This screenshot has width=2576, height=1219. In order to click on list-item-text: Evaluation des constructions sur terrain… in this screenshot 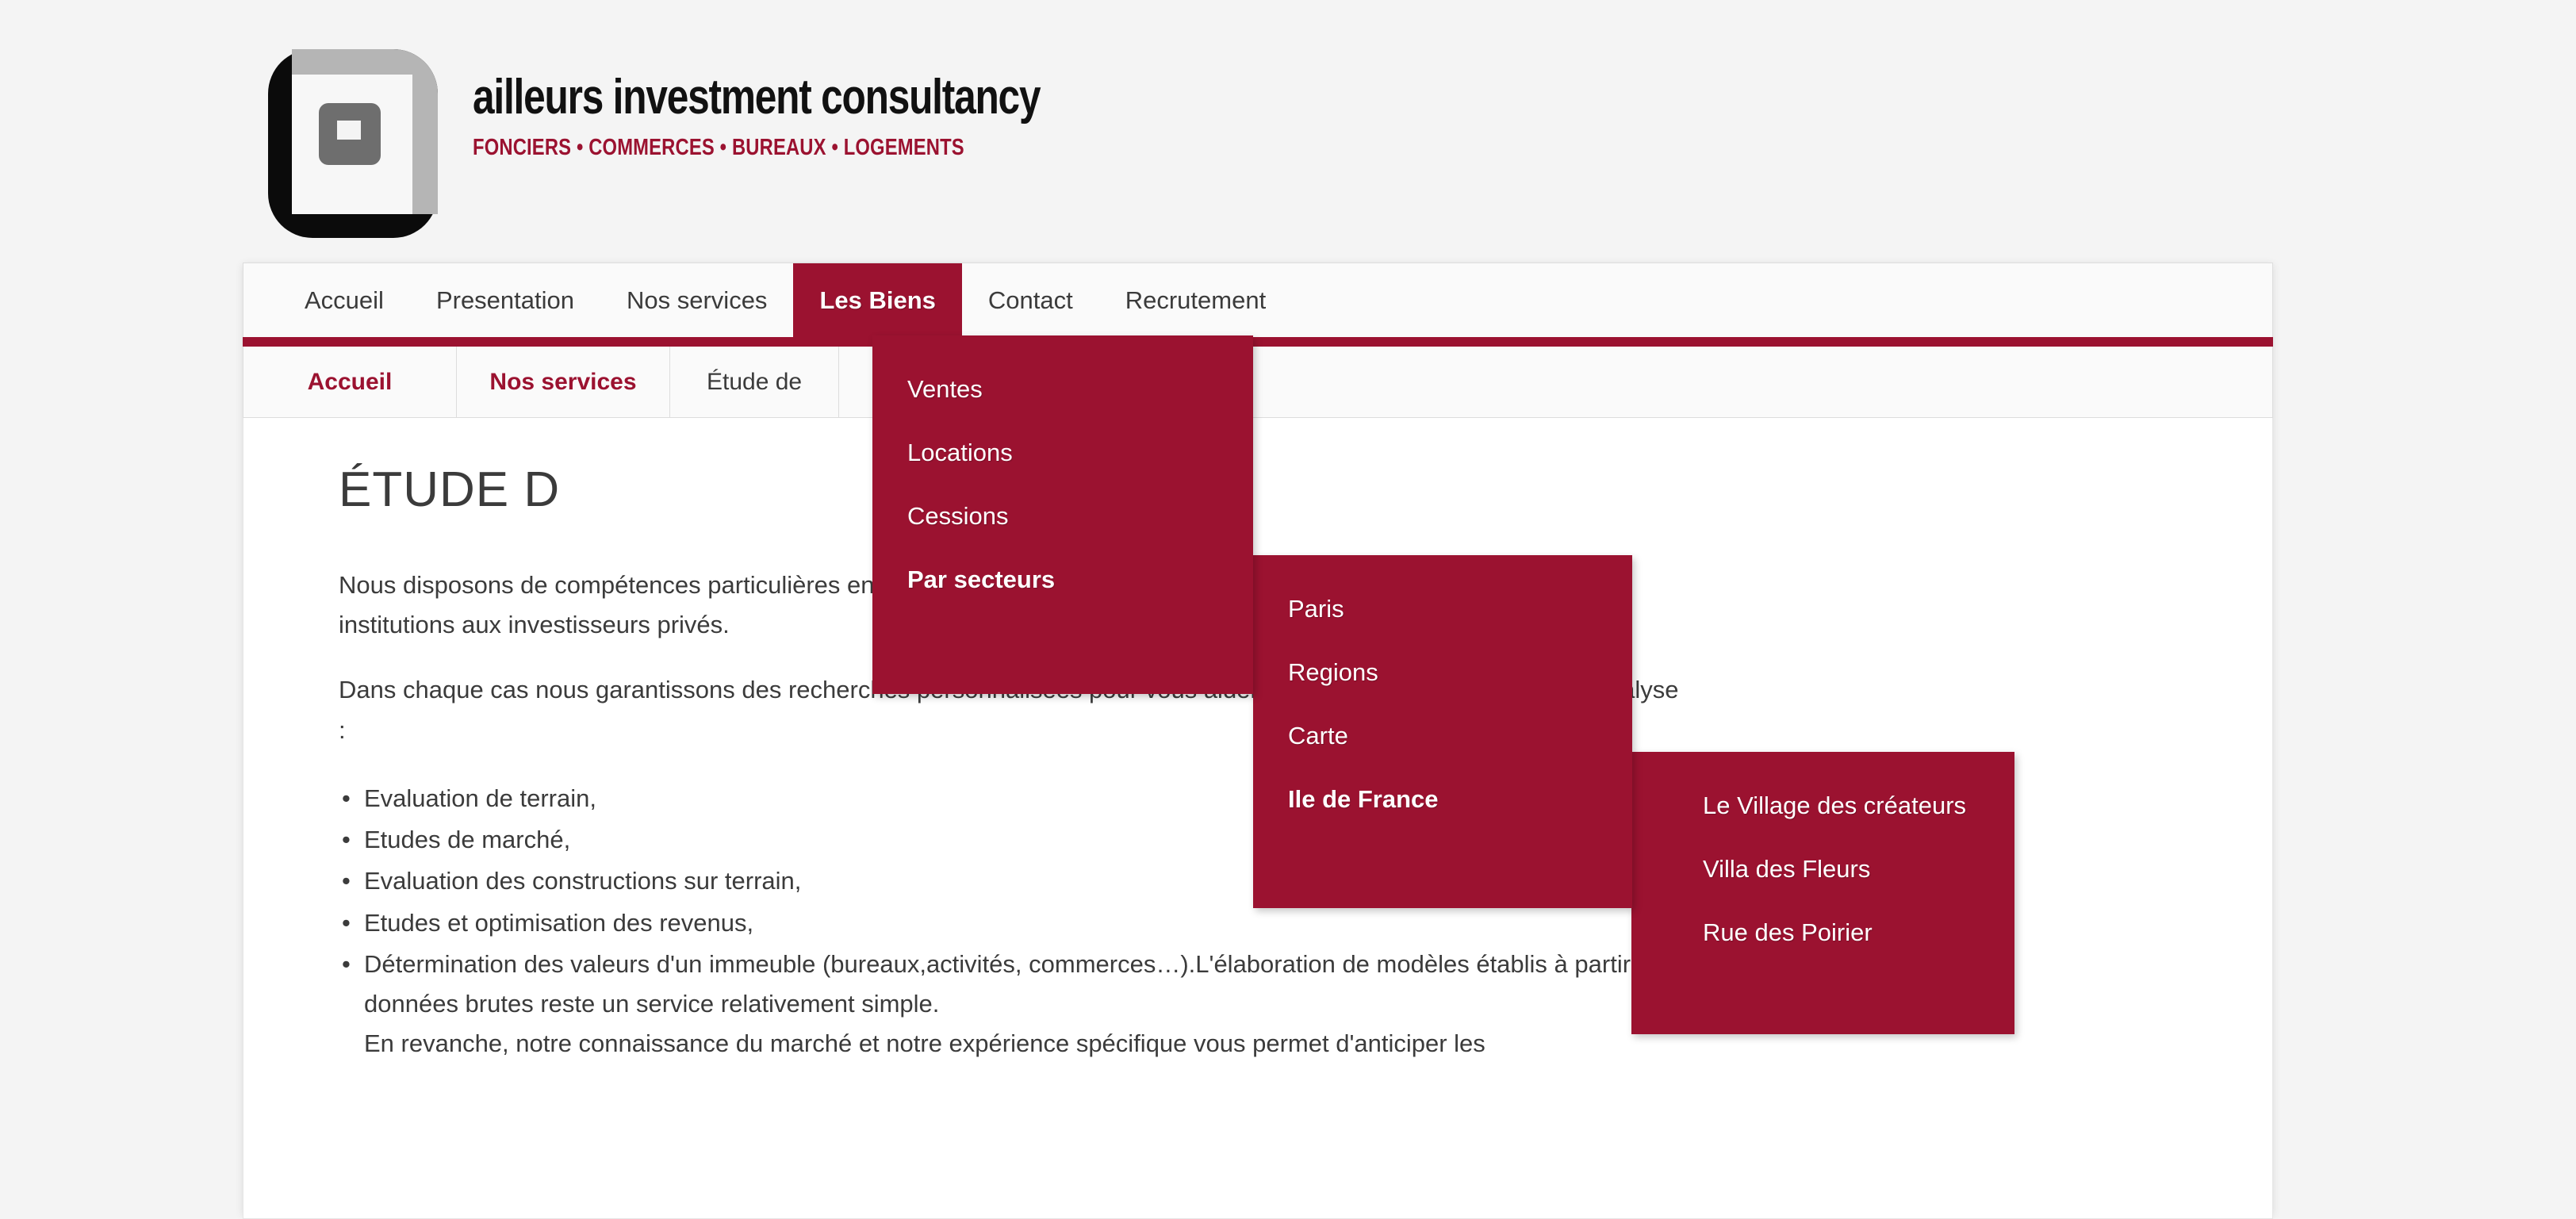, I will do `click(583, 881)`.